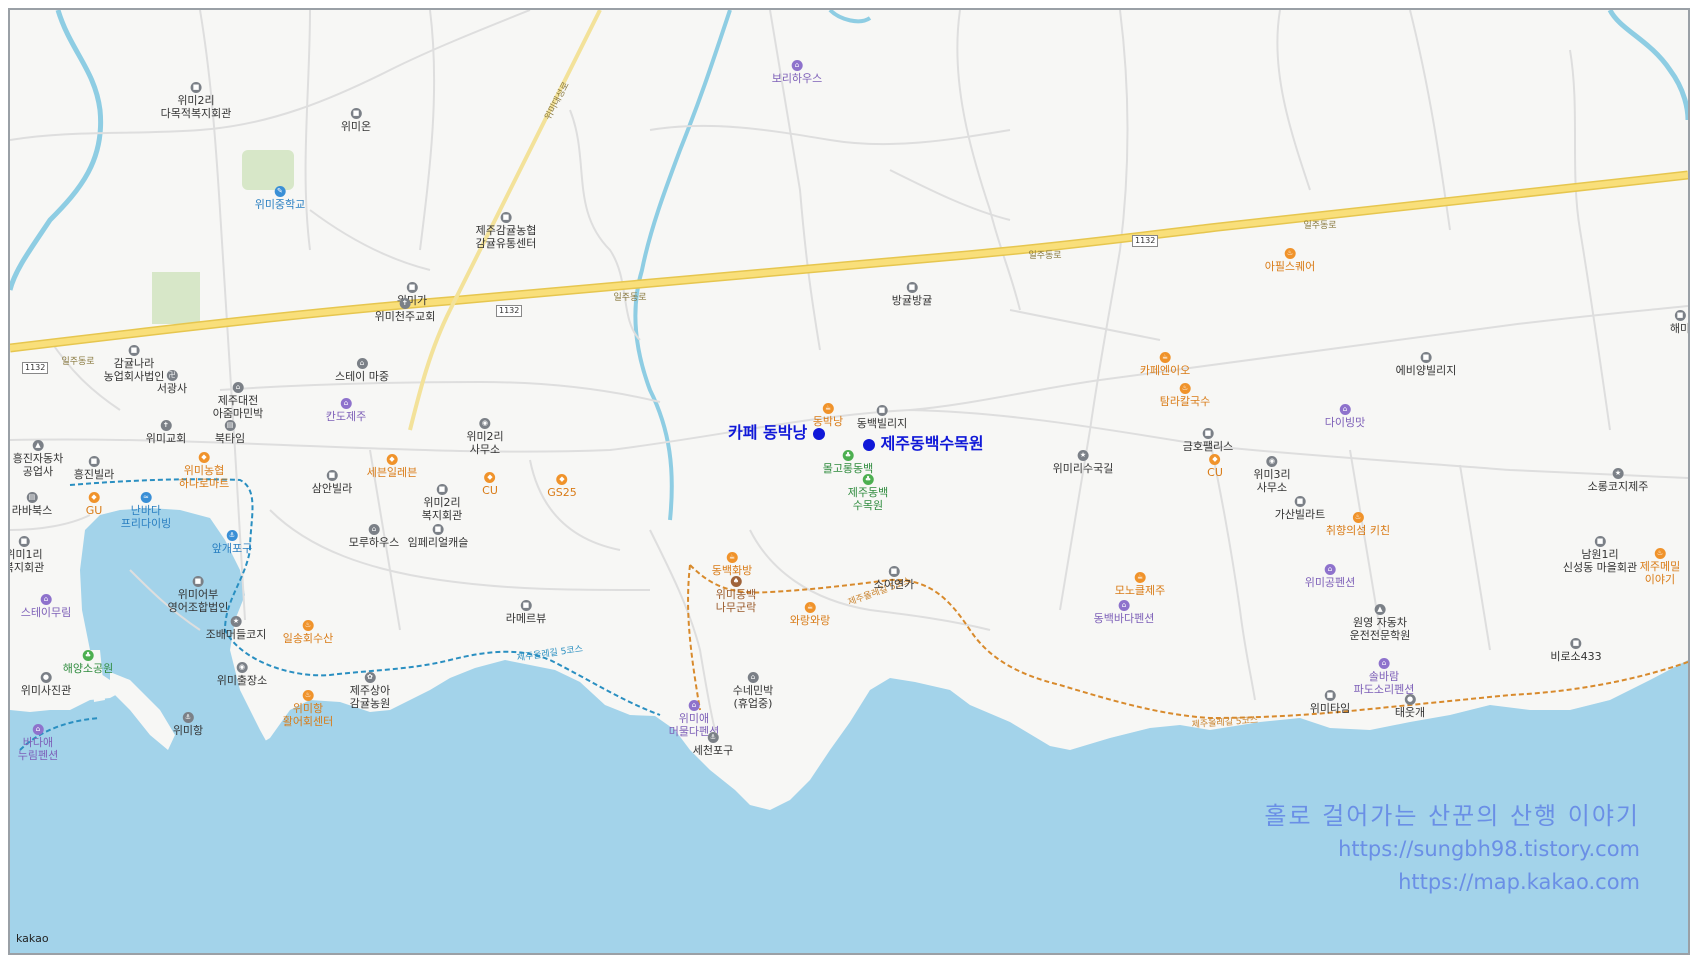 The image size is (1700, 963). I want to click on poi-samanvilla: ■ 삼안빌라, so click(332, 482).